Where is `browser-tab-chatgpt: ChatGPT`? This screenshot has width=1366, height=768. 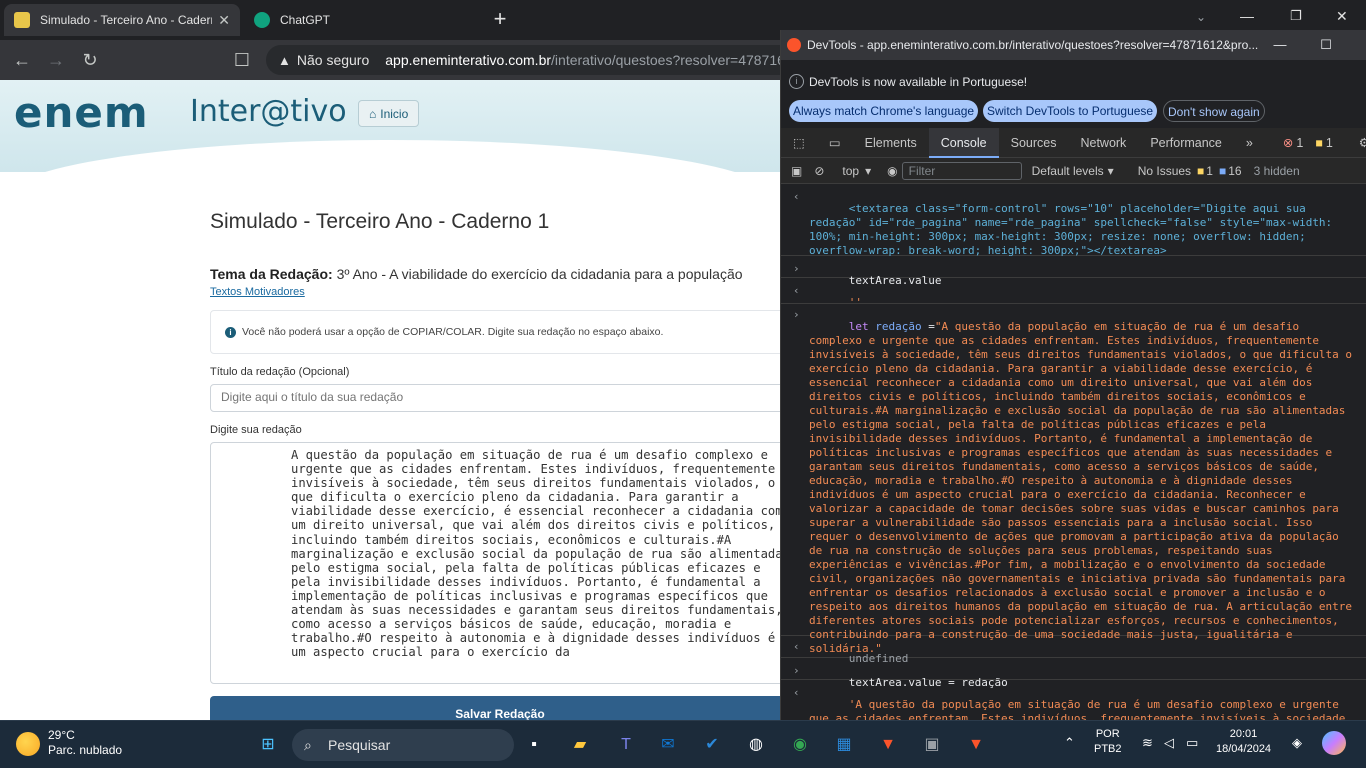 browser-tab-chatgpt: ChatGPT is located at coordinates (359, 20).